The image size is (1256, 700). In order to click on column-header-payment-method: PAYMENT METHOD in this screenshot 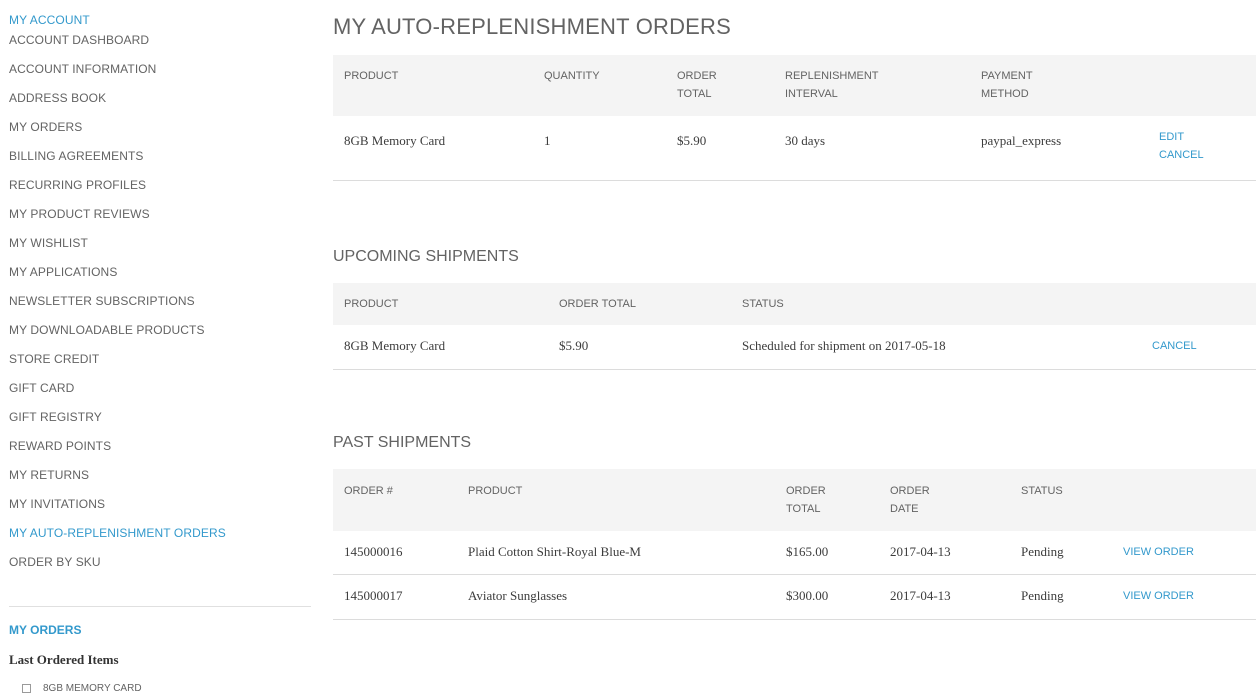, I will do `click(1007, 85)`.